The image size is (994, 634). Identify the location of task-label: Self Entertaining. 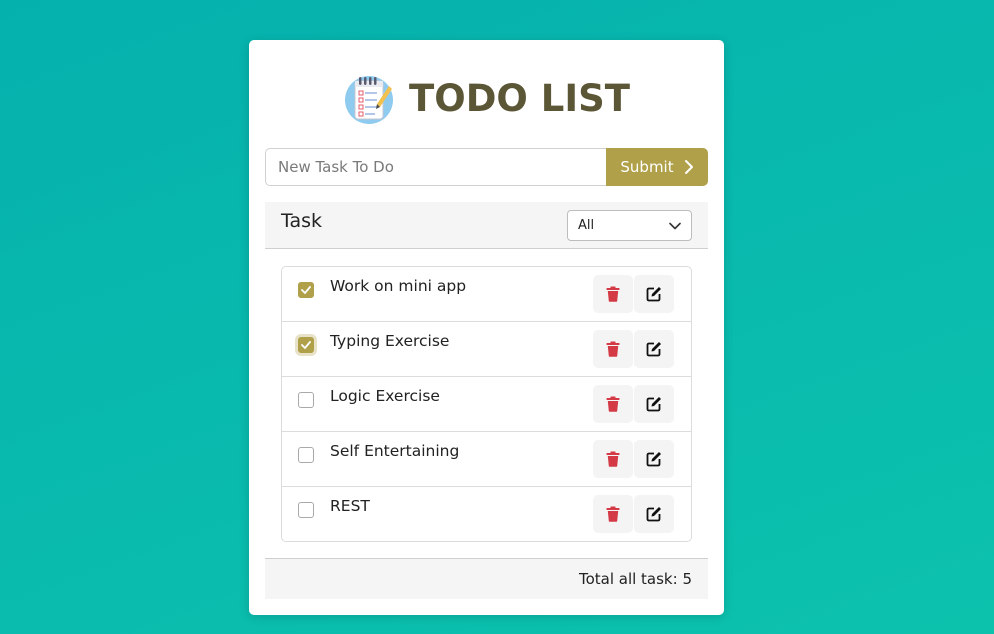
(395, 451).